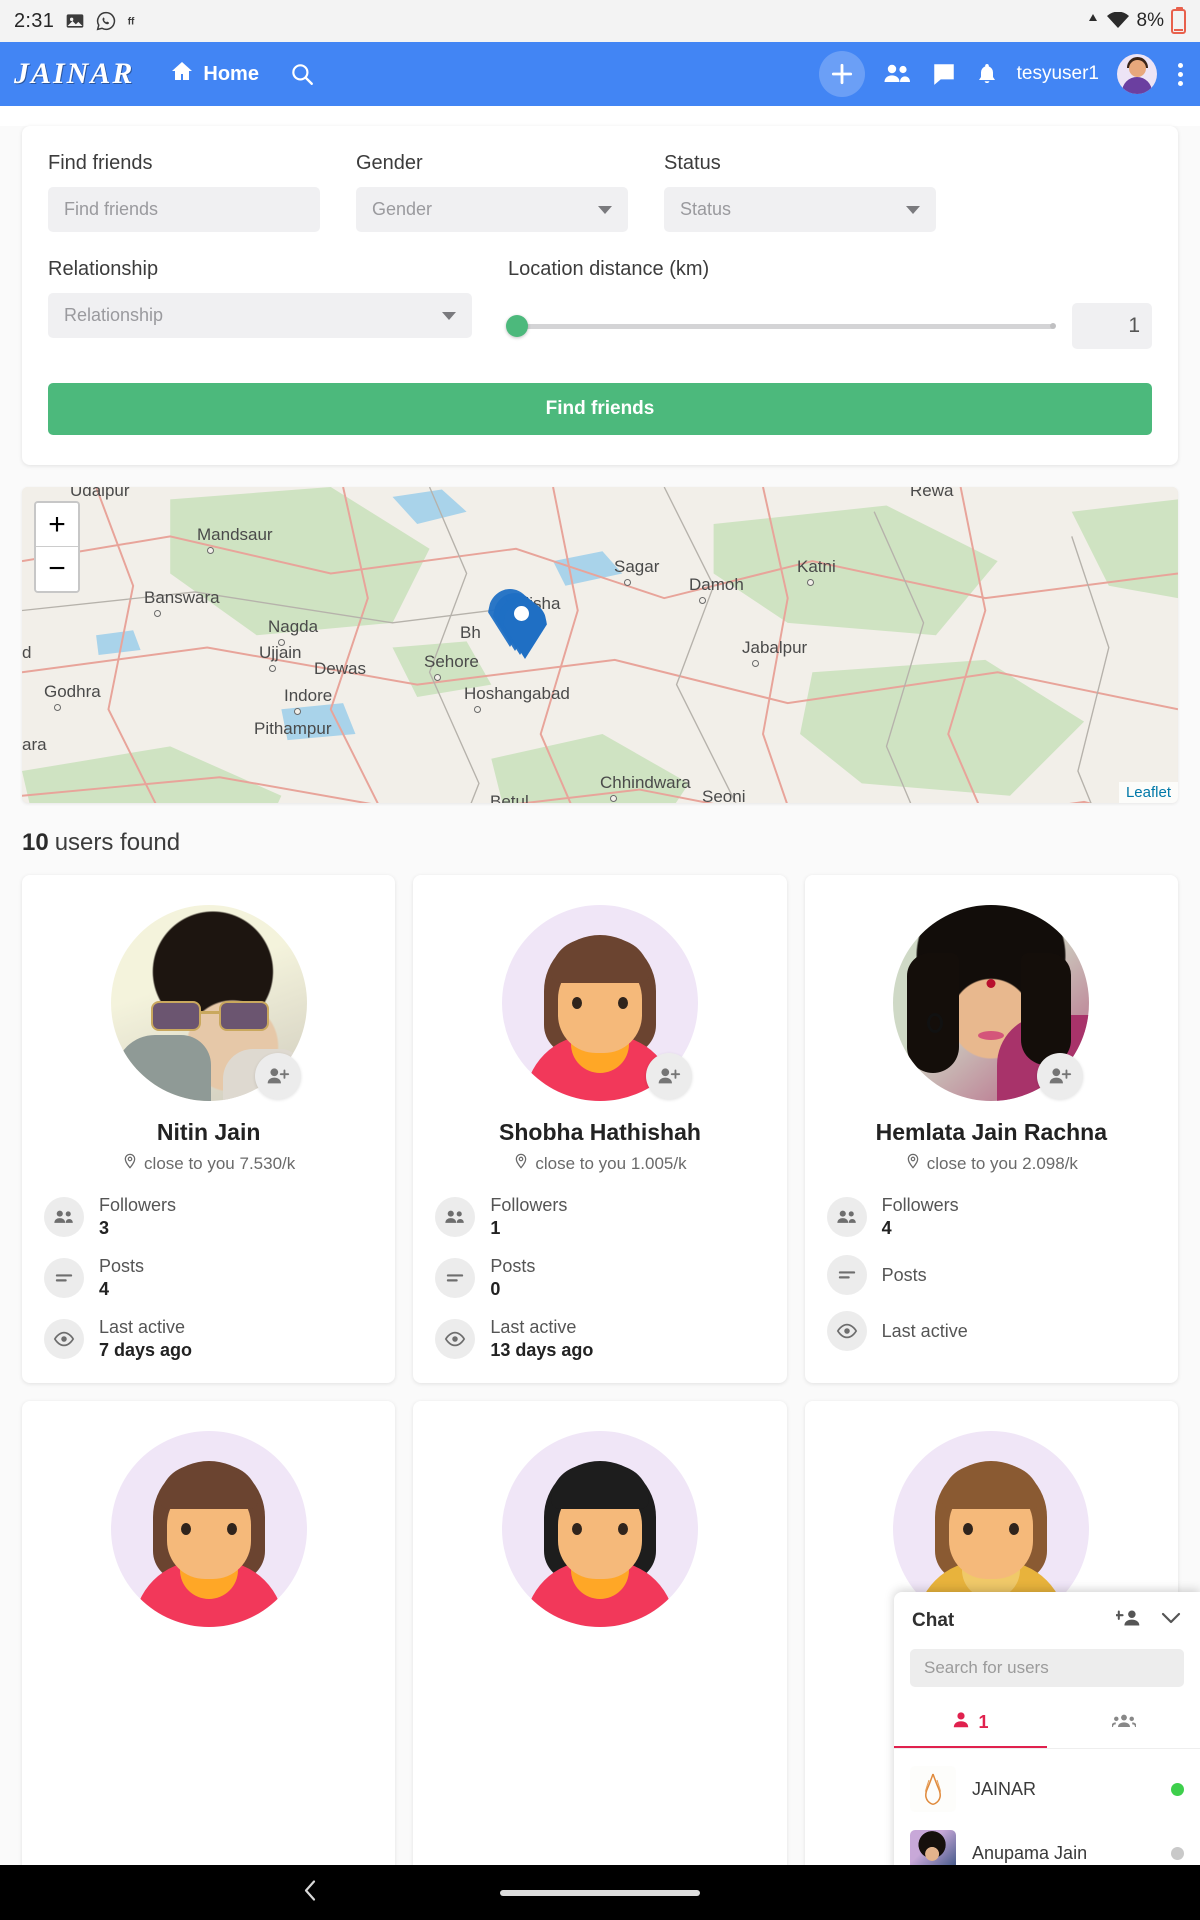  What do you see at coordinates (64, 1338) in the screenshot?
I see `eye-icon` at bounding box center [64, 1338].